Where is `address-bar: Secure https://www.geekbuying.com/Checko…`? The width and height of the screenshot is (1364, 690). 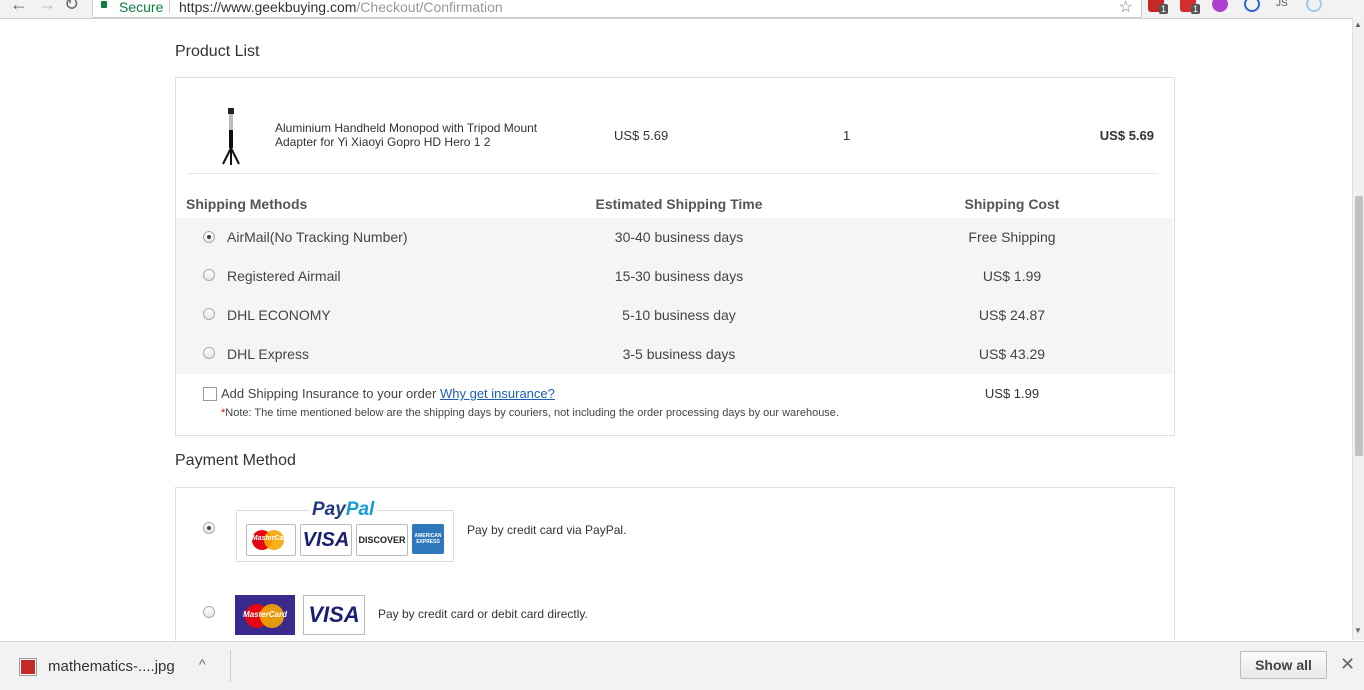
address-bar: Secure https://www.geekbuying.com/Checko… is located at coordinates (617, 9).